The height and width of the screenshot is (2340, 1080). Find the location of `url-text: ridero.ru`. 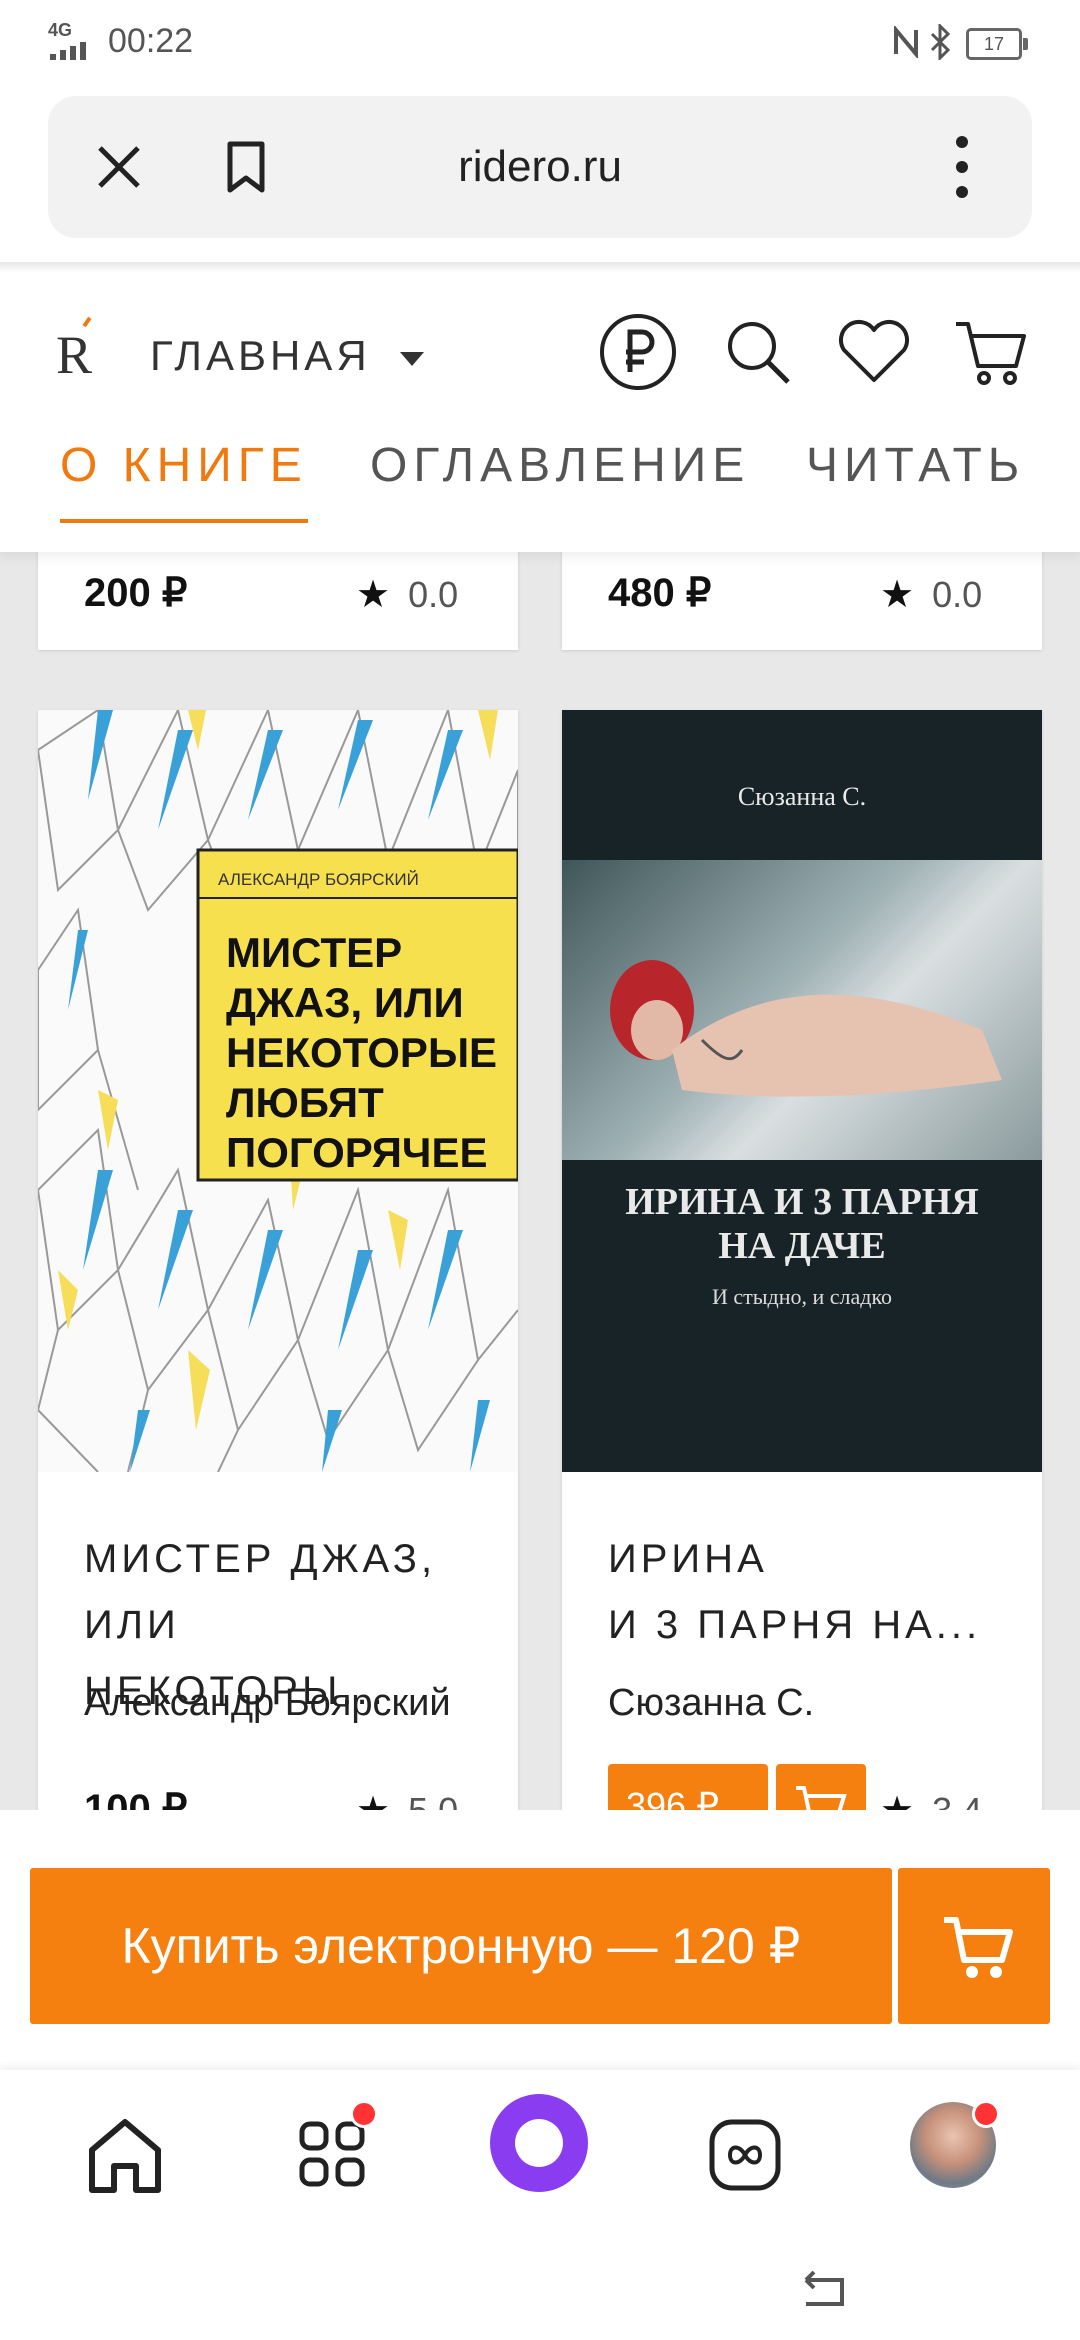

url-text: ridero.ru is located at coordinates (540, 167).